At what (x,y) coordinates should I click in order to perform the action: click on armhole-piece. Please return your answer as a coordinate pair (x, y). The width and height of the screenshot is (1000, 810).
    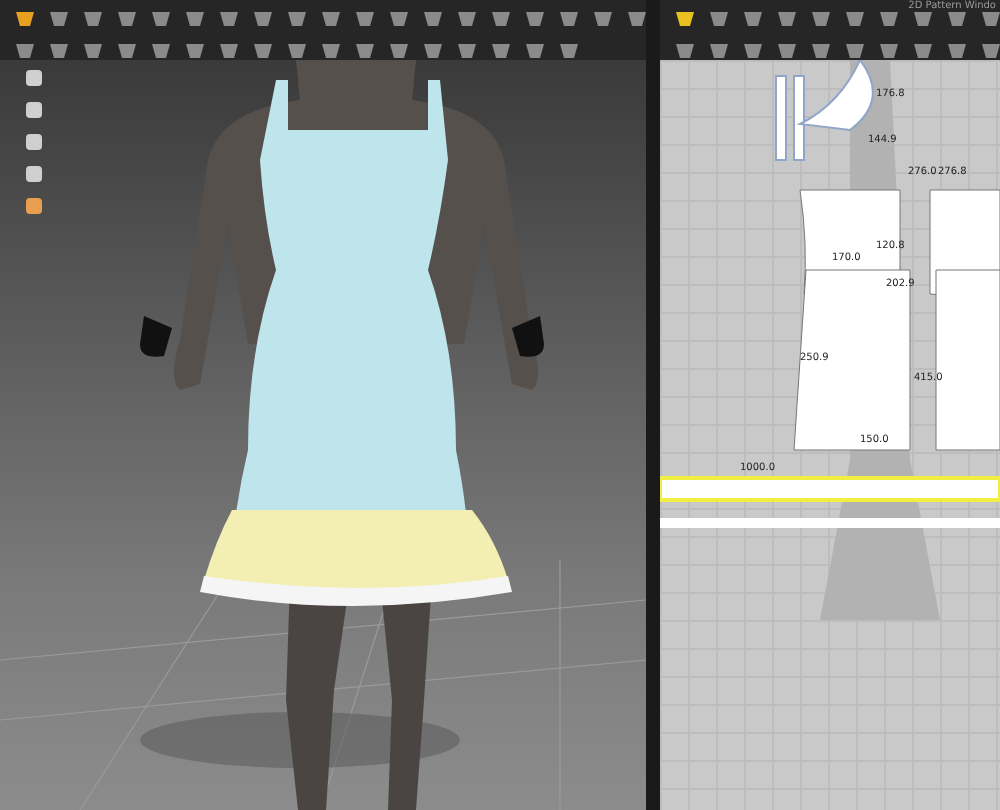
    Looking at the image, I should click on (836, 95).